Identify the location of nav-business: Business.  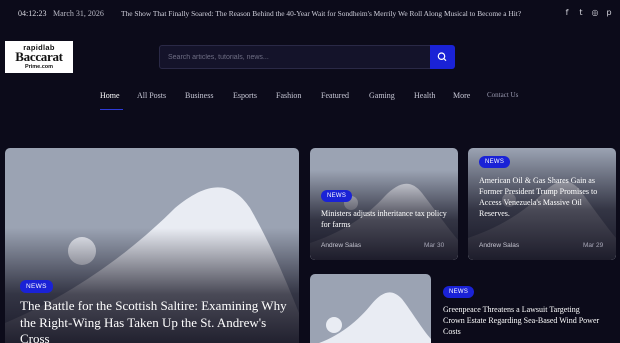
(199, 95).